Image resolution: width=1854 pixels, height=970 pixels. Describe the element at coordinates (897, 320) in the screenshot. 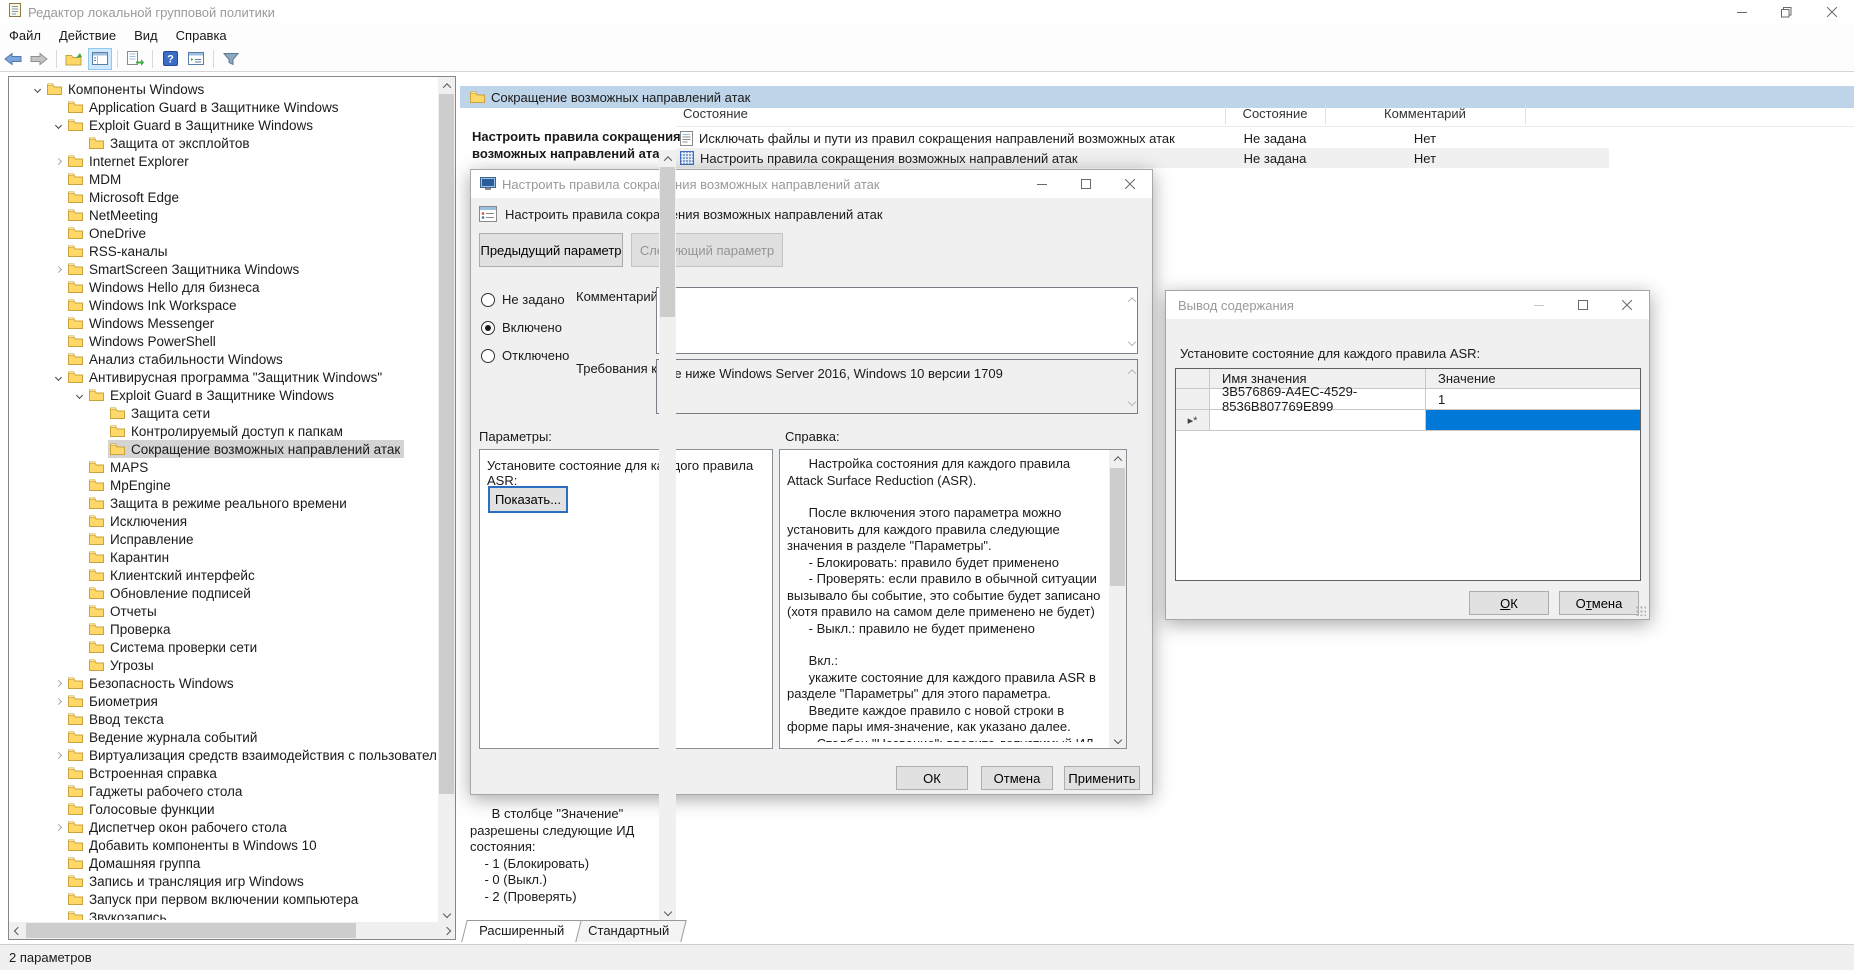

I see `comment-textarea` at that location.